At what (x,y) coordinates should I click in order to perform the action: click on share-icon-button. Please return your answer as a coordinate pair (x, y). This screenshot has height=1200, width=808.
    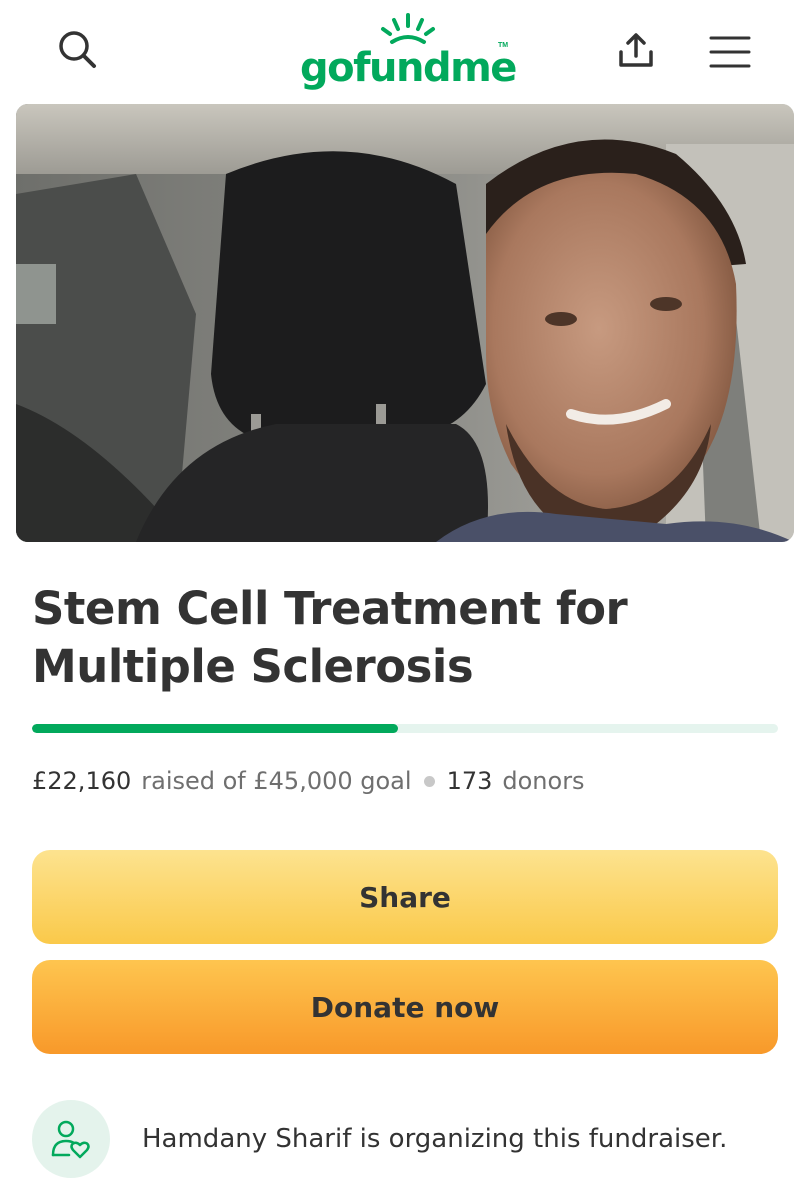
    Looking at the image, I should click on (636, 50).